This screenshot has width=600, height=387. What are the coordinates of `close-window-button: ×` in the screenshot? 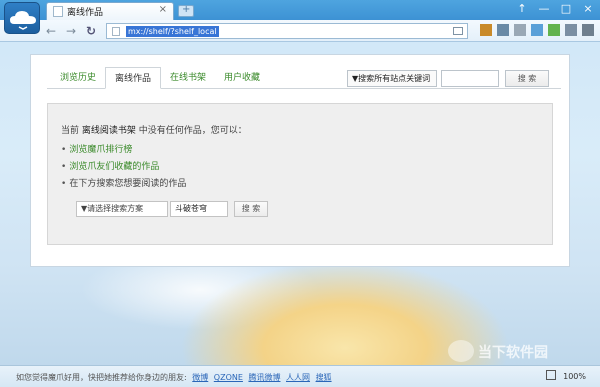 It's located at (588, 9).